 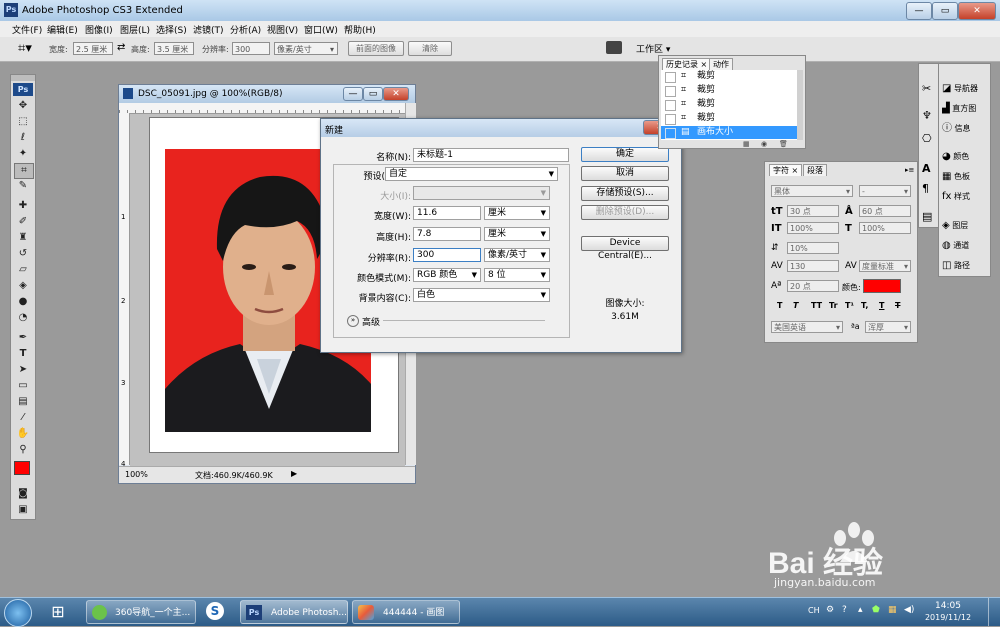 I want to click on network-icon: ▦, so click(x=892, y=610).